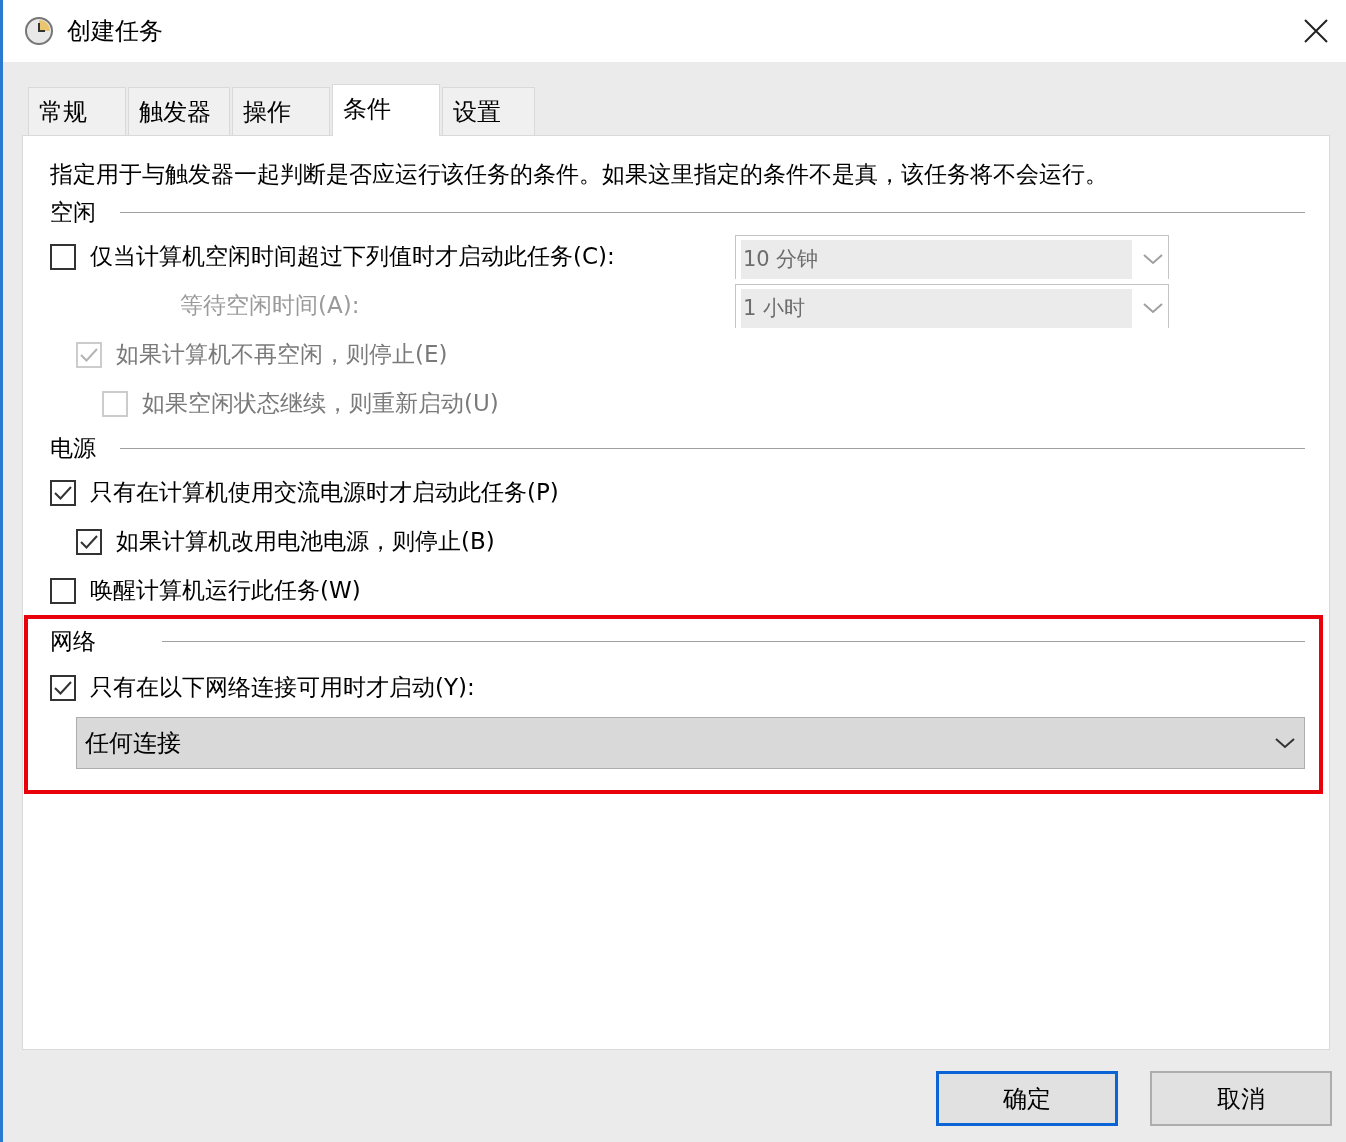  Describe the element at coordinates (179, 111) in the screenshot. I see `tab: 触发器` at that location.